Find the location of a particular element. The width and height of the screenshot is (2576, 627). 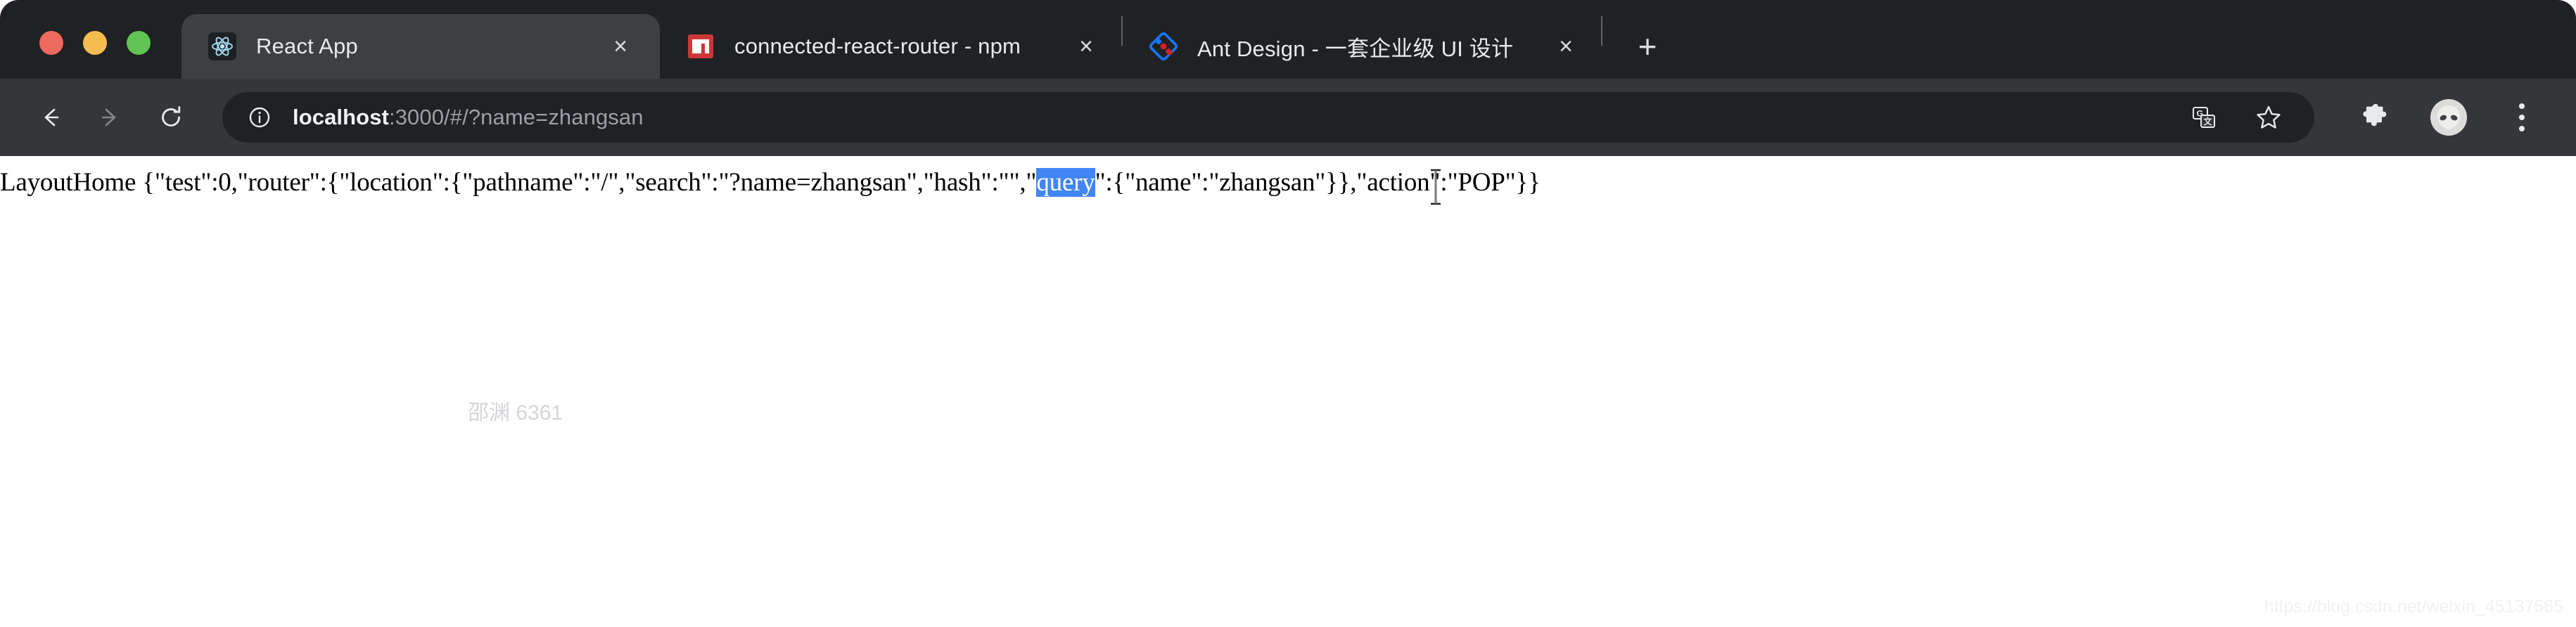

svg-text: 文 is located at coordinates (2208, 121).